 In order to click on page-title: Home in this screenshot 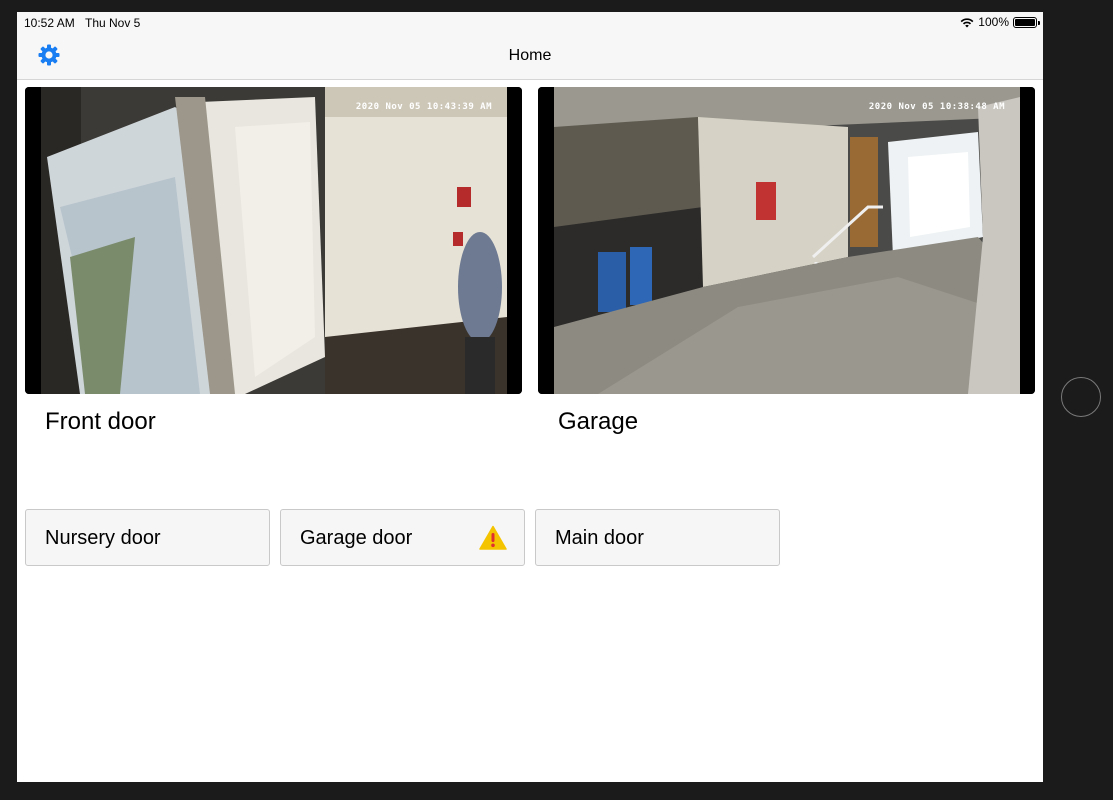, I will do `click(530, 55)`.